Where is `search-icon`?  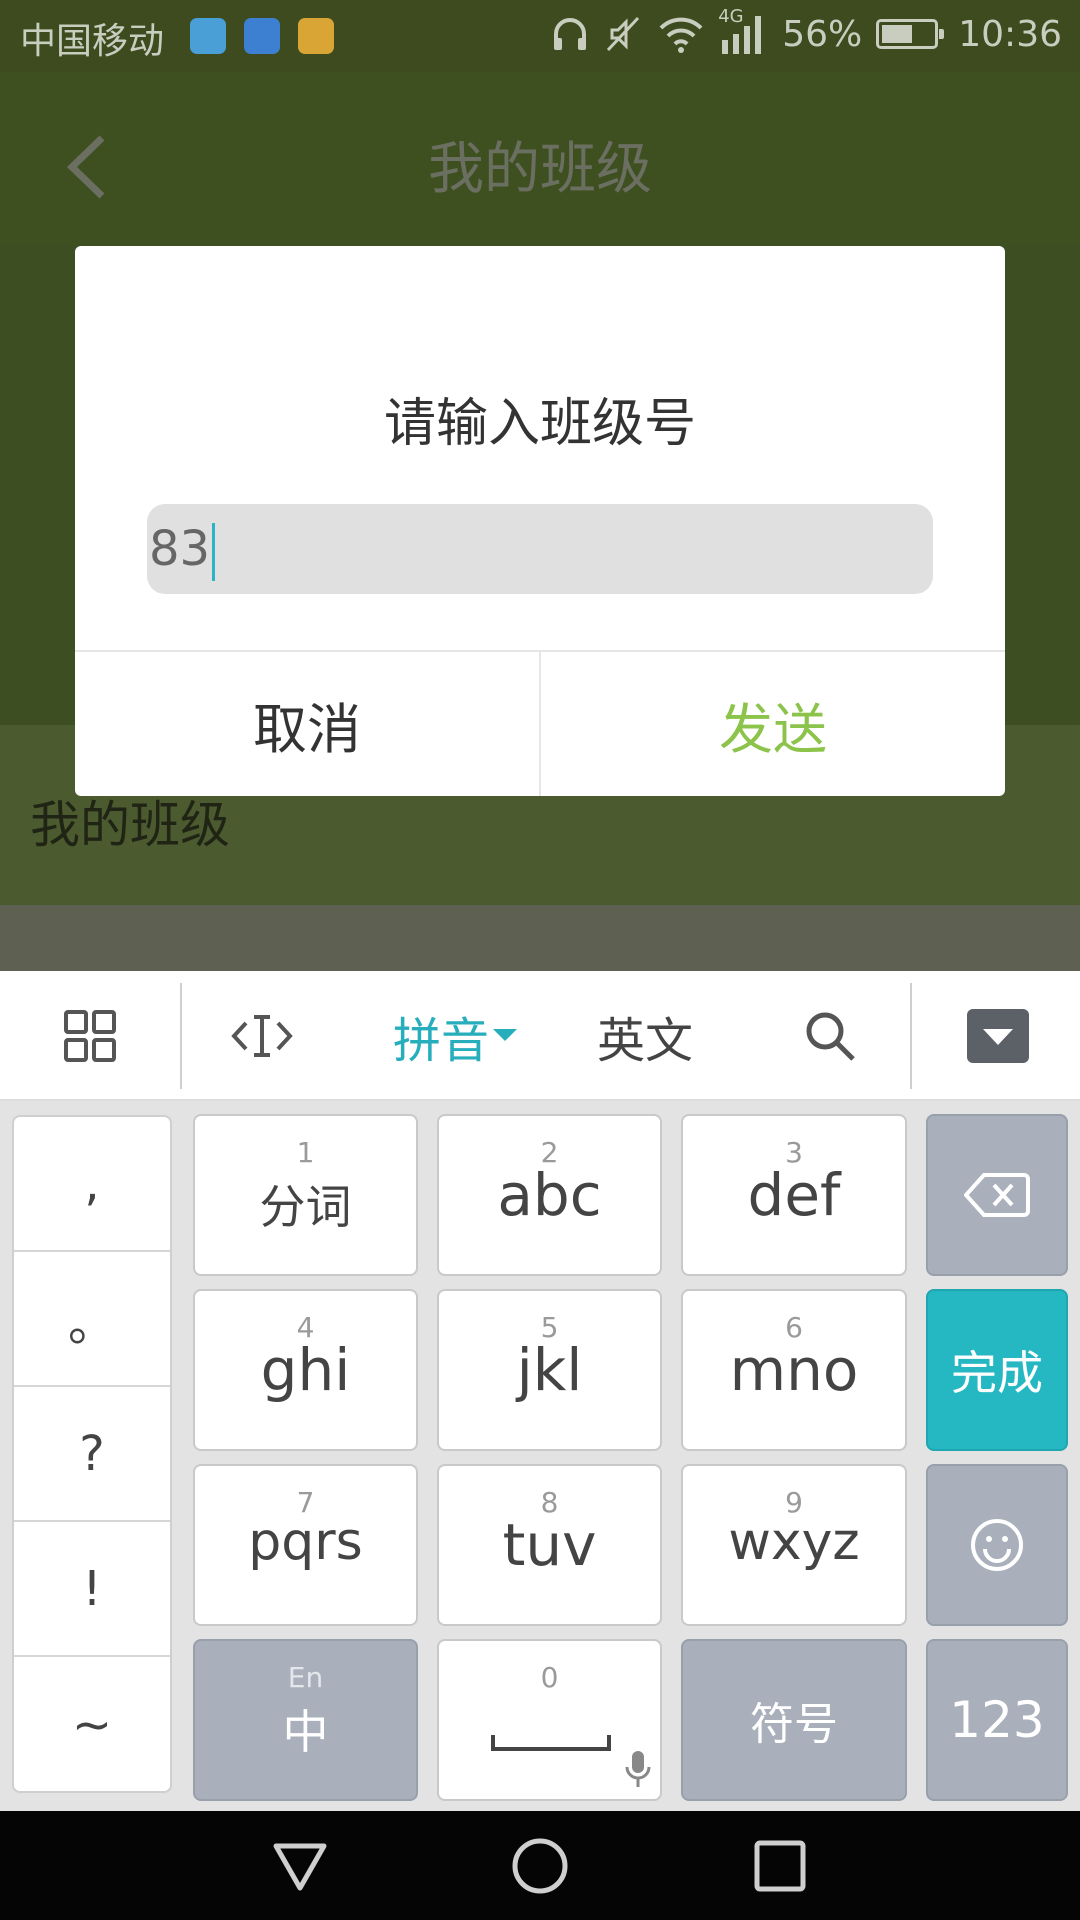 search-icon is located at coordinates (830, 1036).